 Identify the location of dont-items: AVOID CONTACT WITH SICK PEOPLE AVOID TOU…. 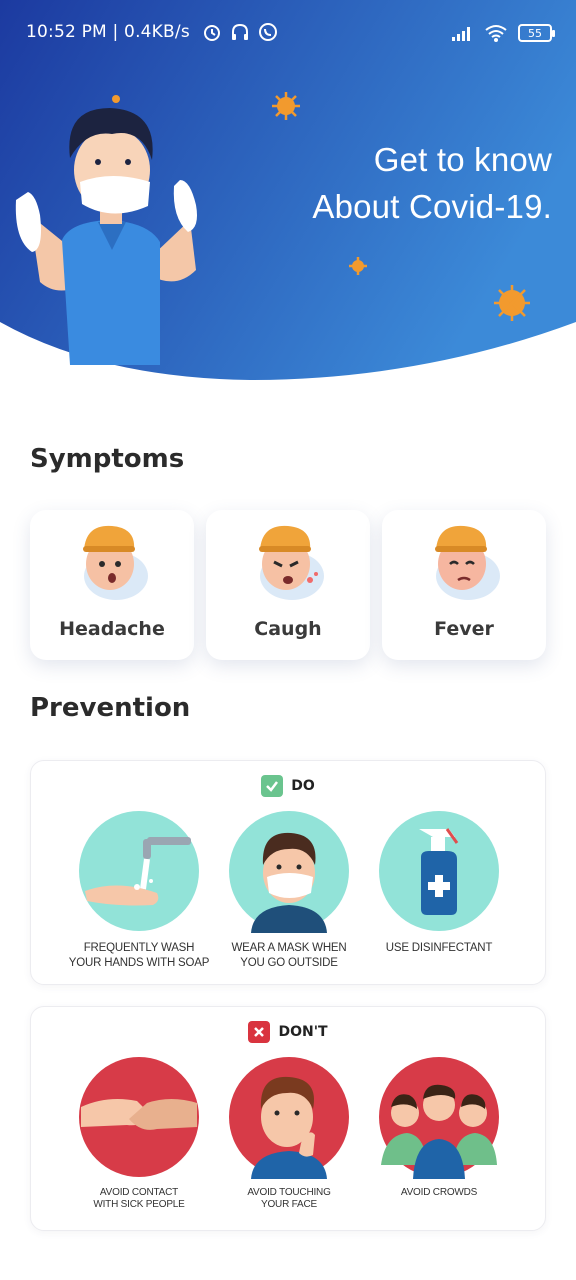
(288, 1140).